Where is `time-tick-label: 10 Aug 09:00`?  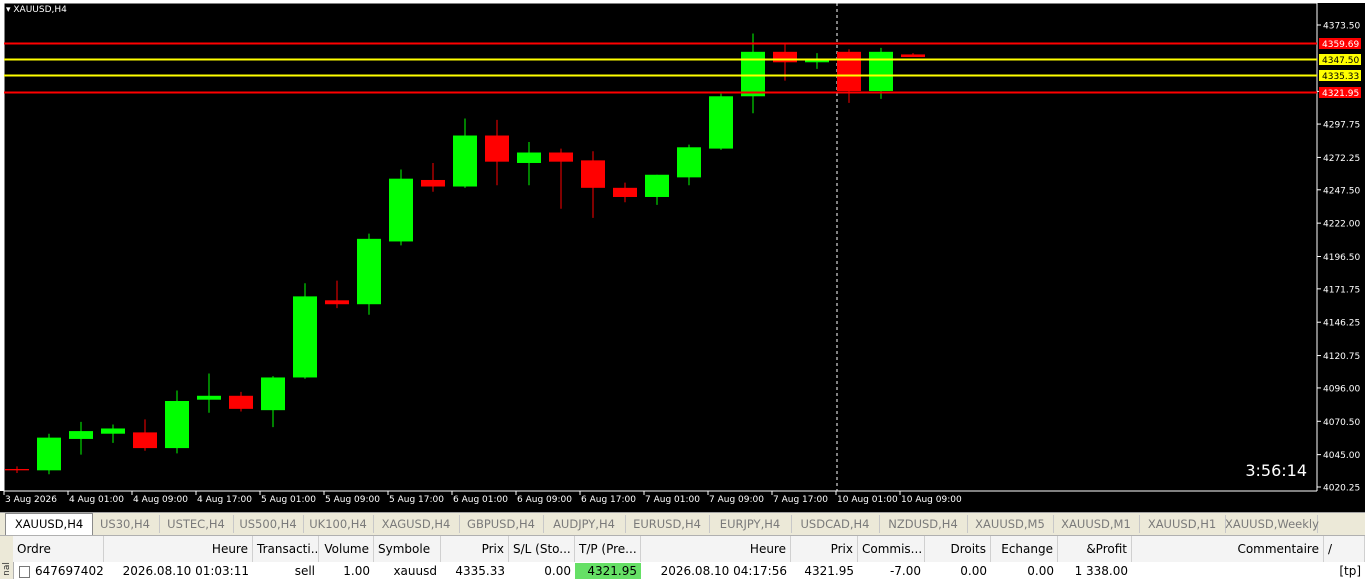 time-tick-label: 10 Aug 09:00 is located at coordinates (931, 500).